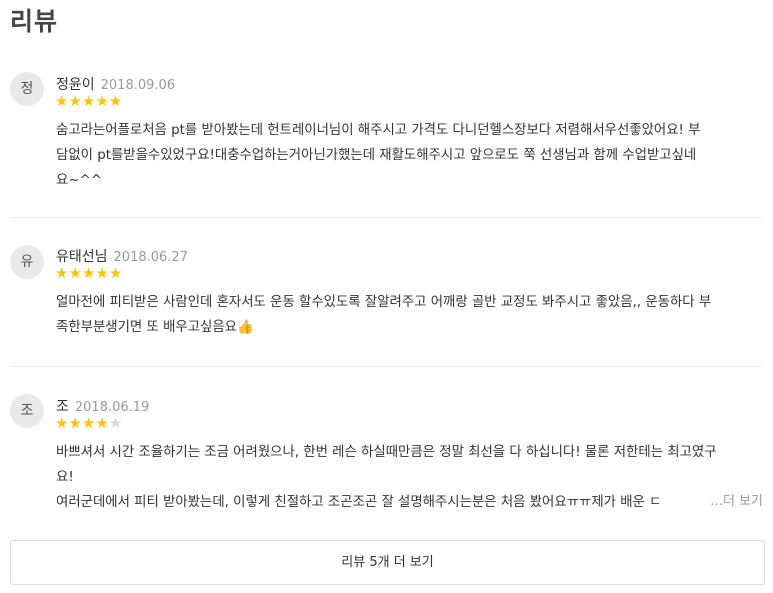 This screenshot has width=773, height=593. Describe the element at coordinates (112, 407) in the screenshot. I see `review-date: 2018.06.19` at that location.